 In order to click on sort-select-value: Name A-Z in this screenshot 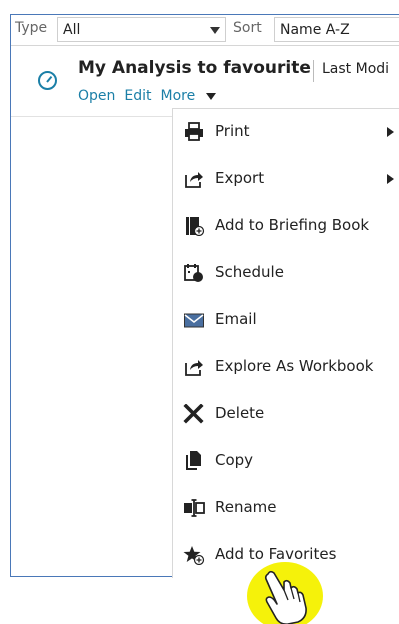, I will do `click(315, 30)`.